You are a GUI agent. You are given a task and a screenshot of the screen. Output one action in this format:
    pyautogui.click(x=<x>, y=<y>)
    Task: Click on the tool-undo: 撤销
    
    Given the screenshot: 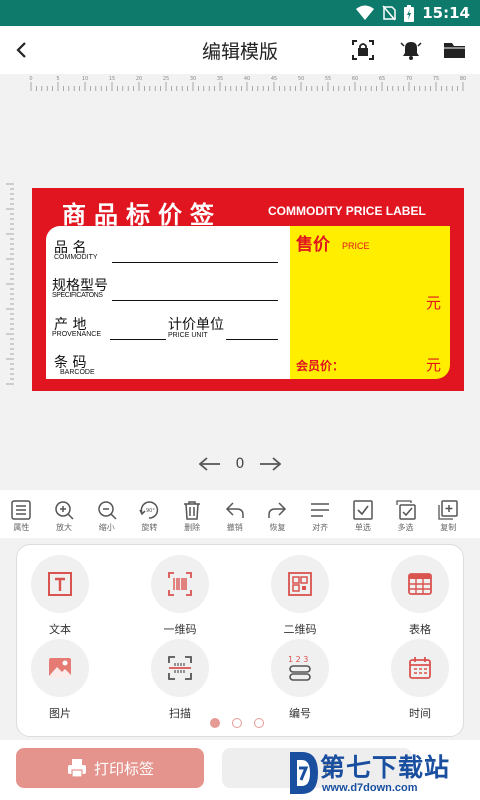 What is the action you would take?
    pyautogui.click(x=234, y=514)
    